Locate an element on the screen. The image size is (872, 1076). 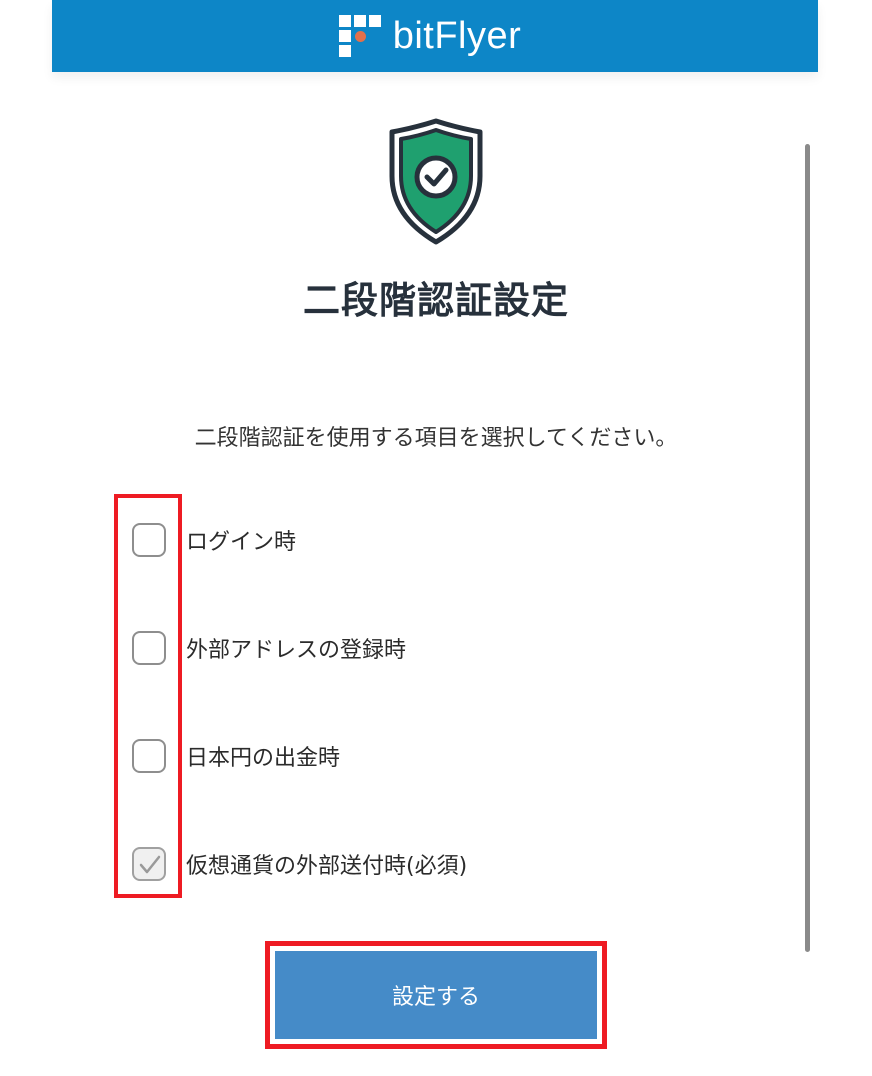
instruction-text: 二段階認証を使用する項目を選択してください。 is located at coordinates (436, 438).